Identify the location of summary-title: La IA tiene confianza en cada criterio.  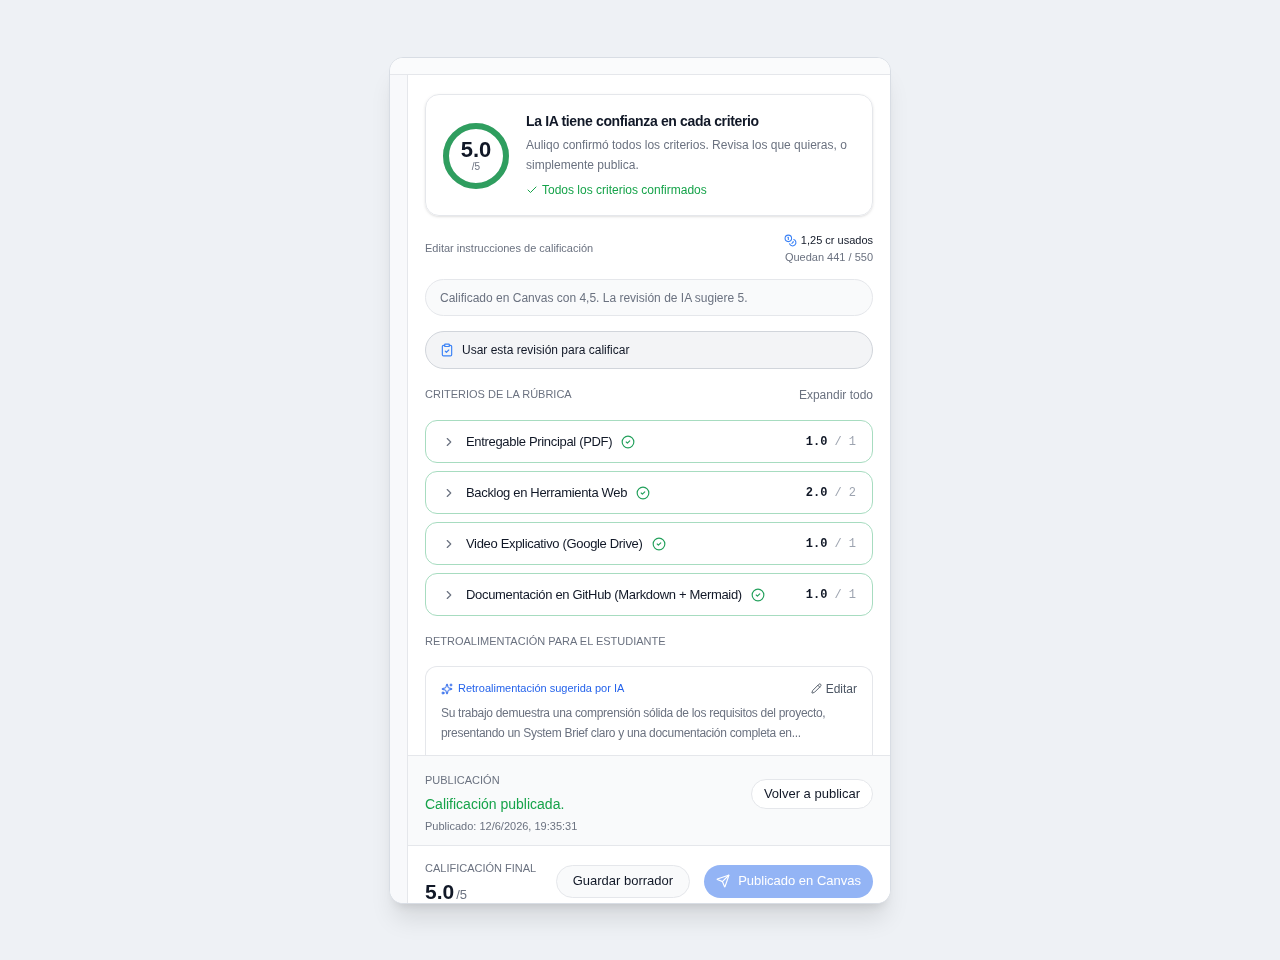
(643, 121).